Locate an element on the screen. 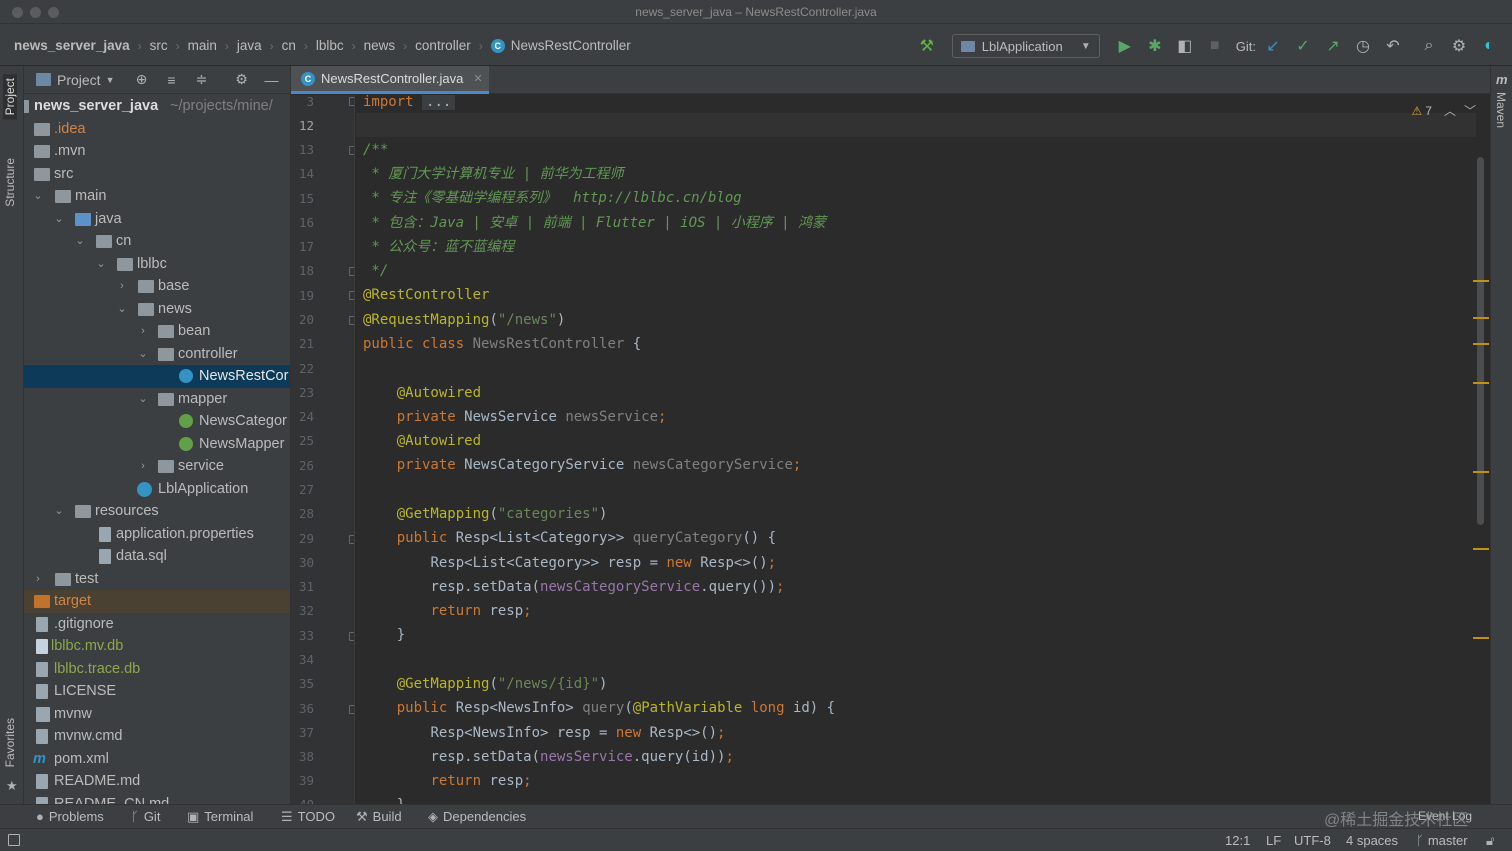  tree-item: m pom.xml is located at coordinates (157, 759).